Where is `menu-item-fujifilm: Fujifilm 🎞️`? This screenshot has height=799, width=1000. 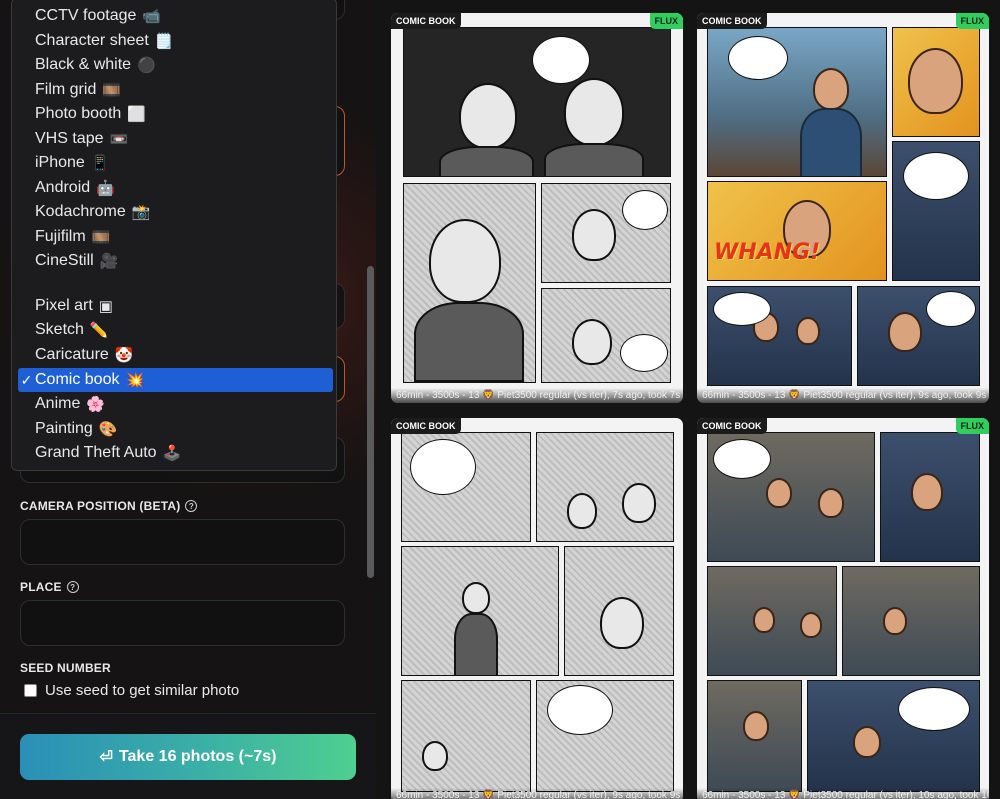
menu-item-fujifilm: Fujifilm 🎞️ is located at coordinates (175, 237).